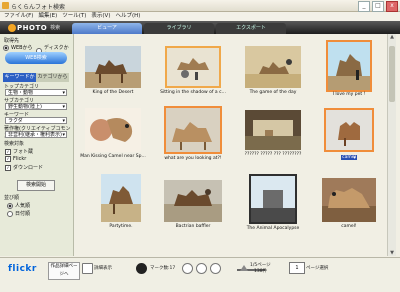 This screenshot has width=400, height=292. I want to click on photo-item: ?????? ????? ??? ????????, so click(273, 140).